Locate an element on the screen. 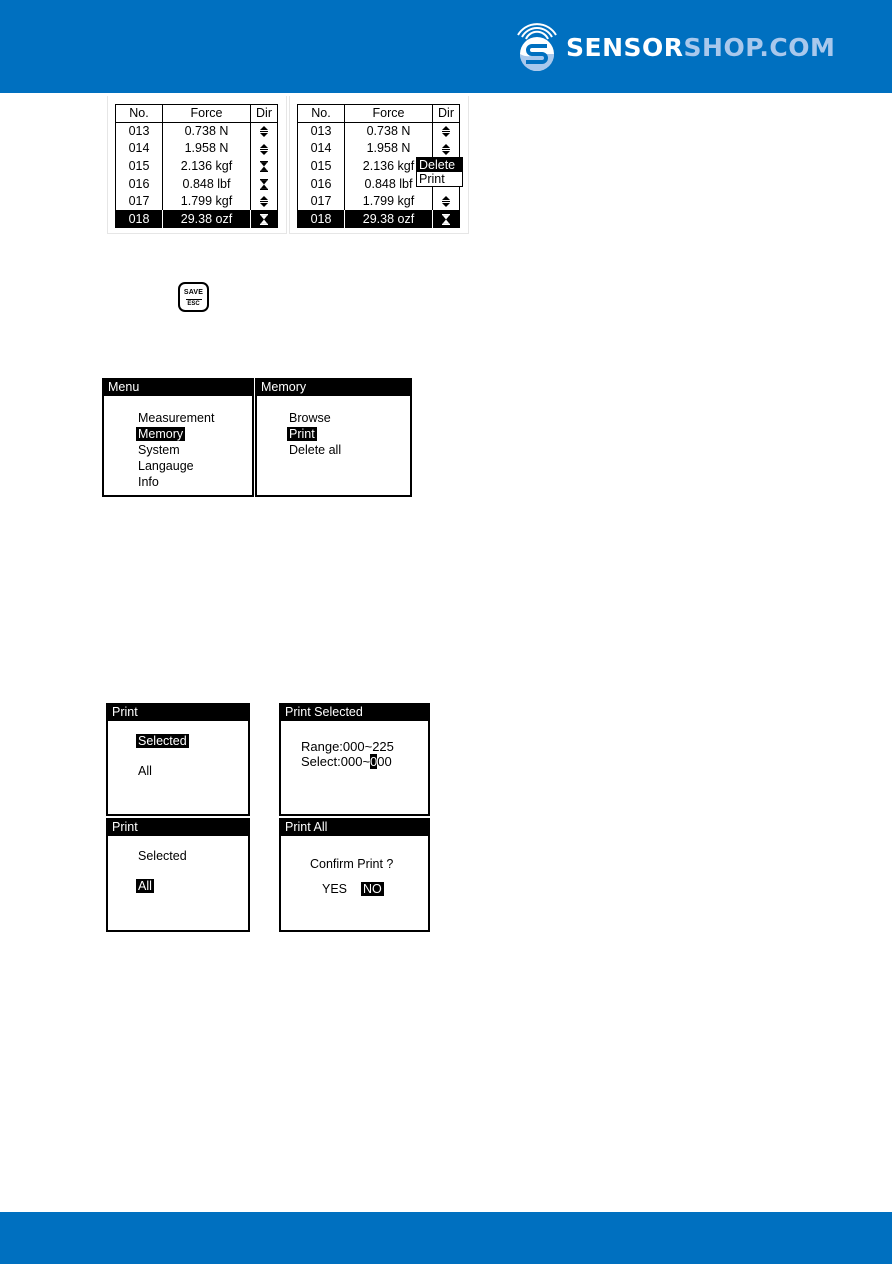 This screenshot has height=1264, width=892. screen-title: Print Selected is located at coordinates (354, 713).